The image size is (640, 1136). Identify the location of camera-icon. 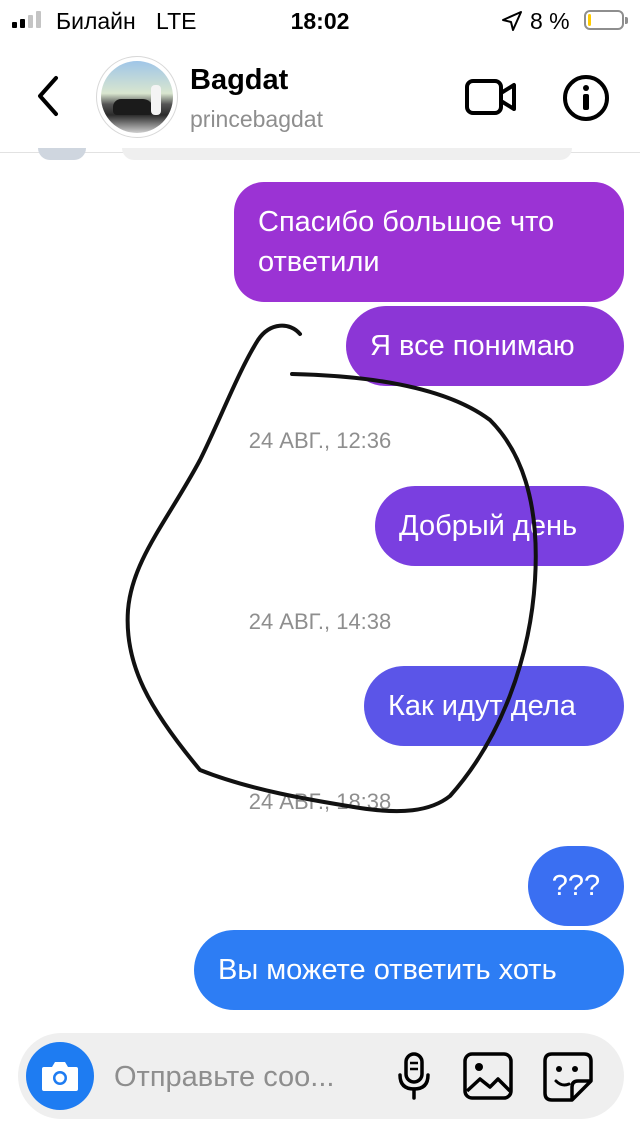
(60, 1076).